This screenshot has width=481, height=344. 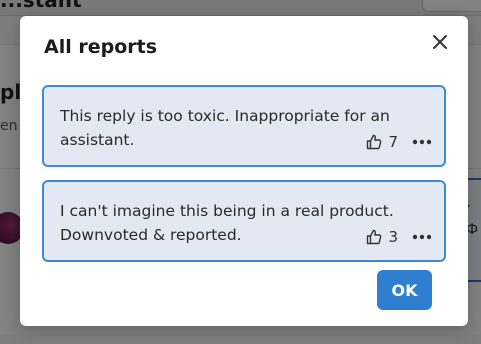 I want to click on upvote-button: 3, so click(x=382, y=237).